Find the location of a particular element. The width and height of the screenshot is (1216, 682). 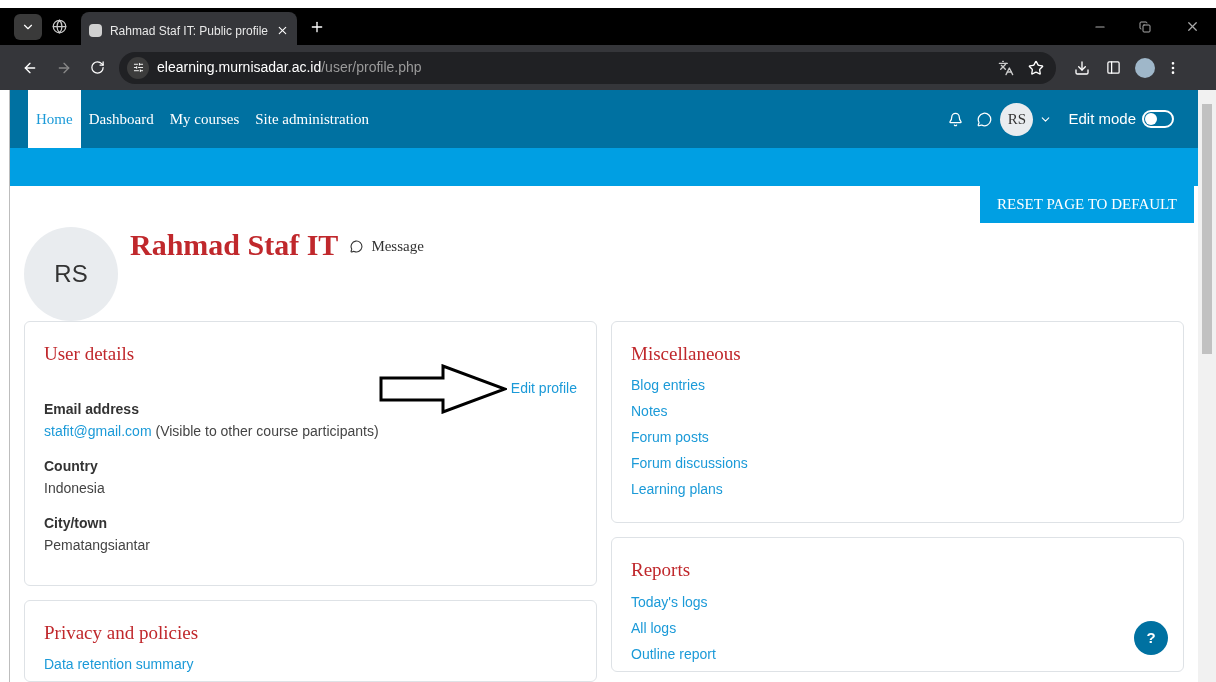

reset-page-button: RESET PAGE TO DEFAULT is located at coordinates (1087, 204).